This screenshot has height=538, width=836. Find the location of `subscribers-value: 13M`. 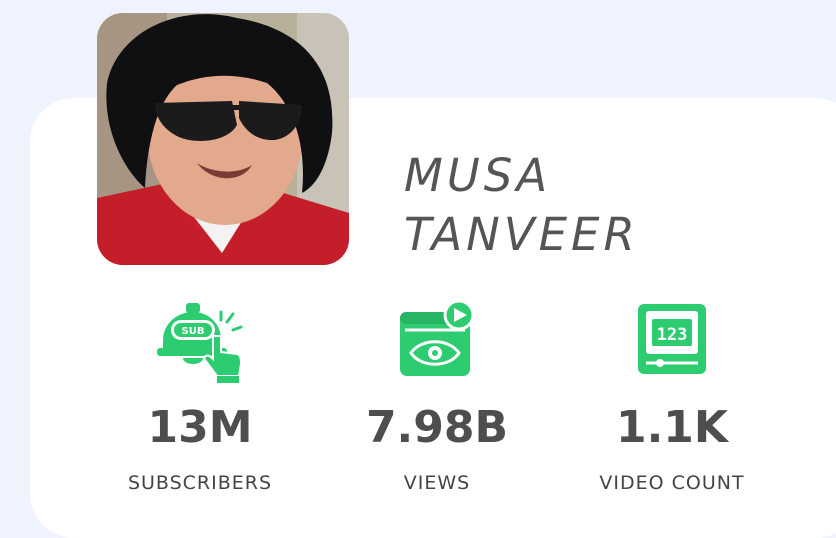

subscribers-value: 13M is located at coordinates (200, 427).